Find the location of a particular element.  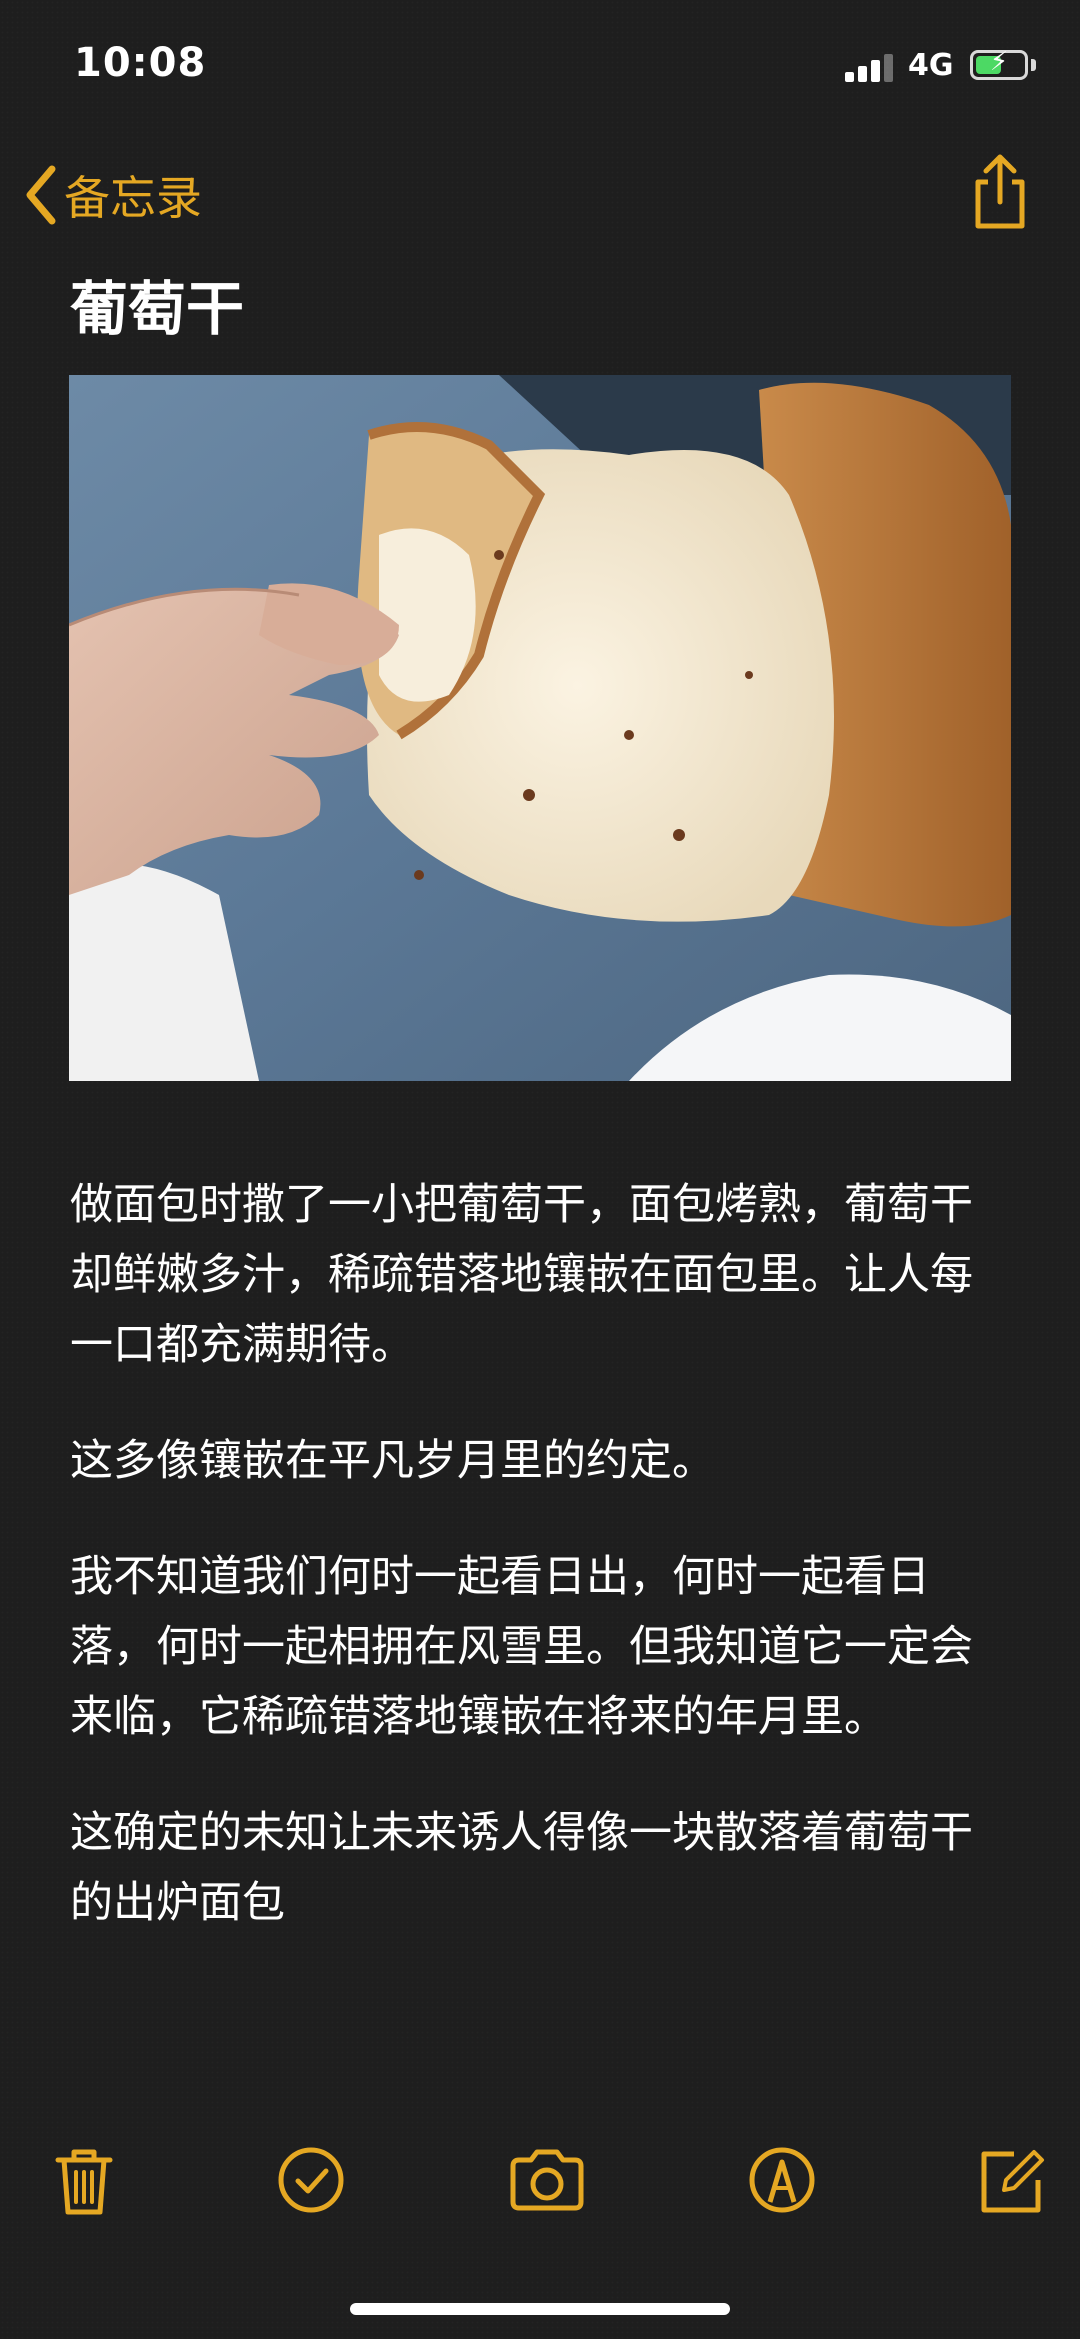

note-title: 葡萄干 is located at coordinates (157, 309).